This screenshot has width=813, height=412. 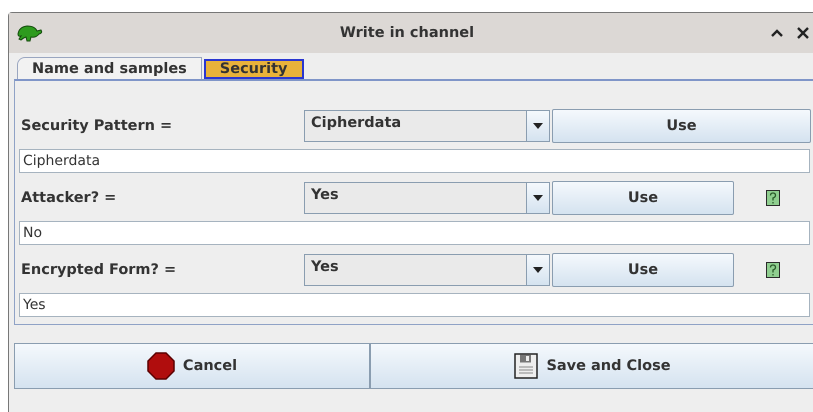 I want to click on stop-icon, so click(x=160, y=366).